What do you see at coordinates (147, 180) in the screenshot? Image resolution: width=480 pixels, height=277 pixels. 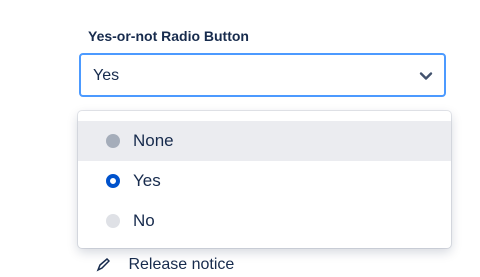 I see `option-label: Yes` at bounding box center [147, 180].